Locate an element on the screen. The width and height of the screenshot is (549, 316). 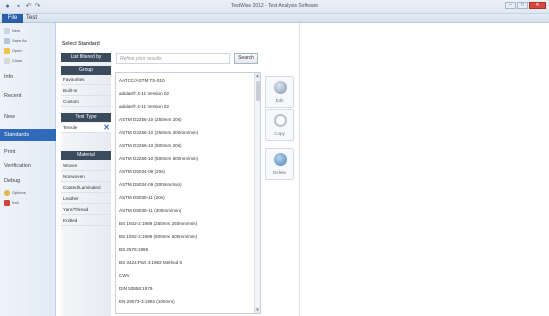
sidebar-item-label: Save As is located at coordinates (19, 40).